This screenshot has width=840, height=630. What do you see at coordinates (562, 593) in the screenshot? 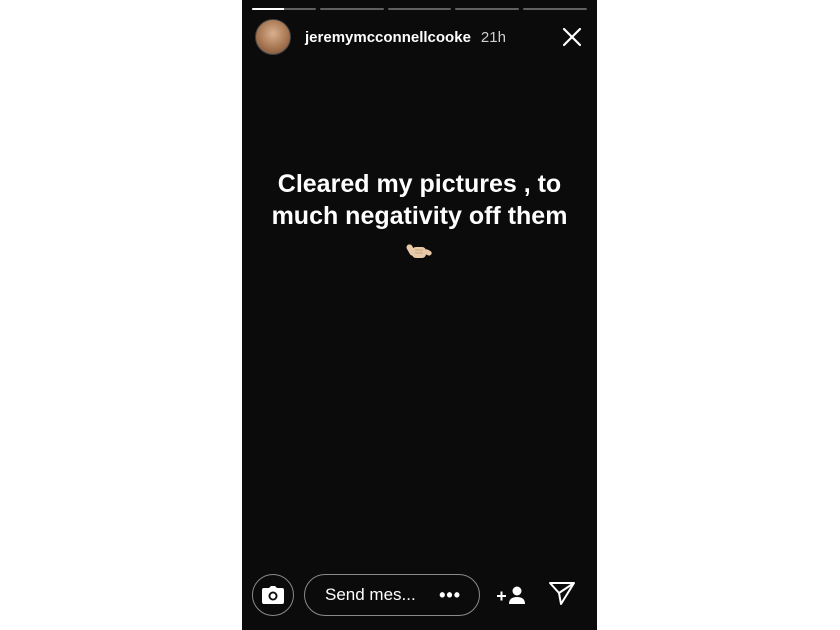
I see `send-icon` at bounding box center [562, 593].